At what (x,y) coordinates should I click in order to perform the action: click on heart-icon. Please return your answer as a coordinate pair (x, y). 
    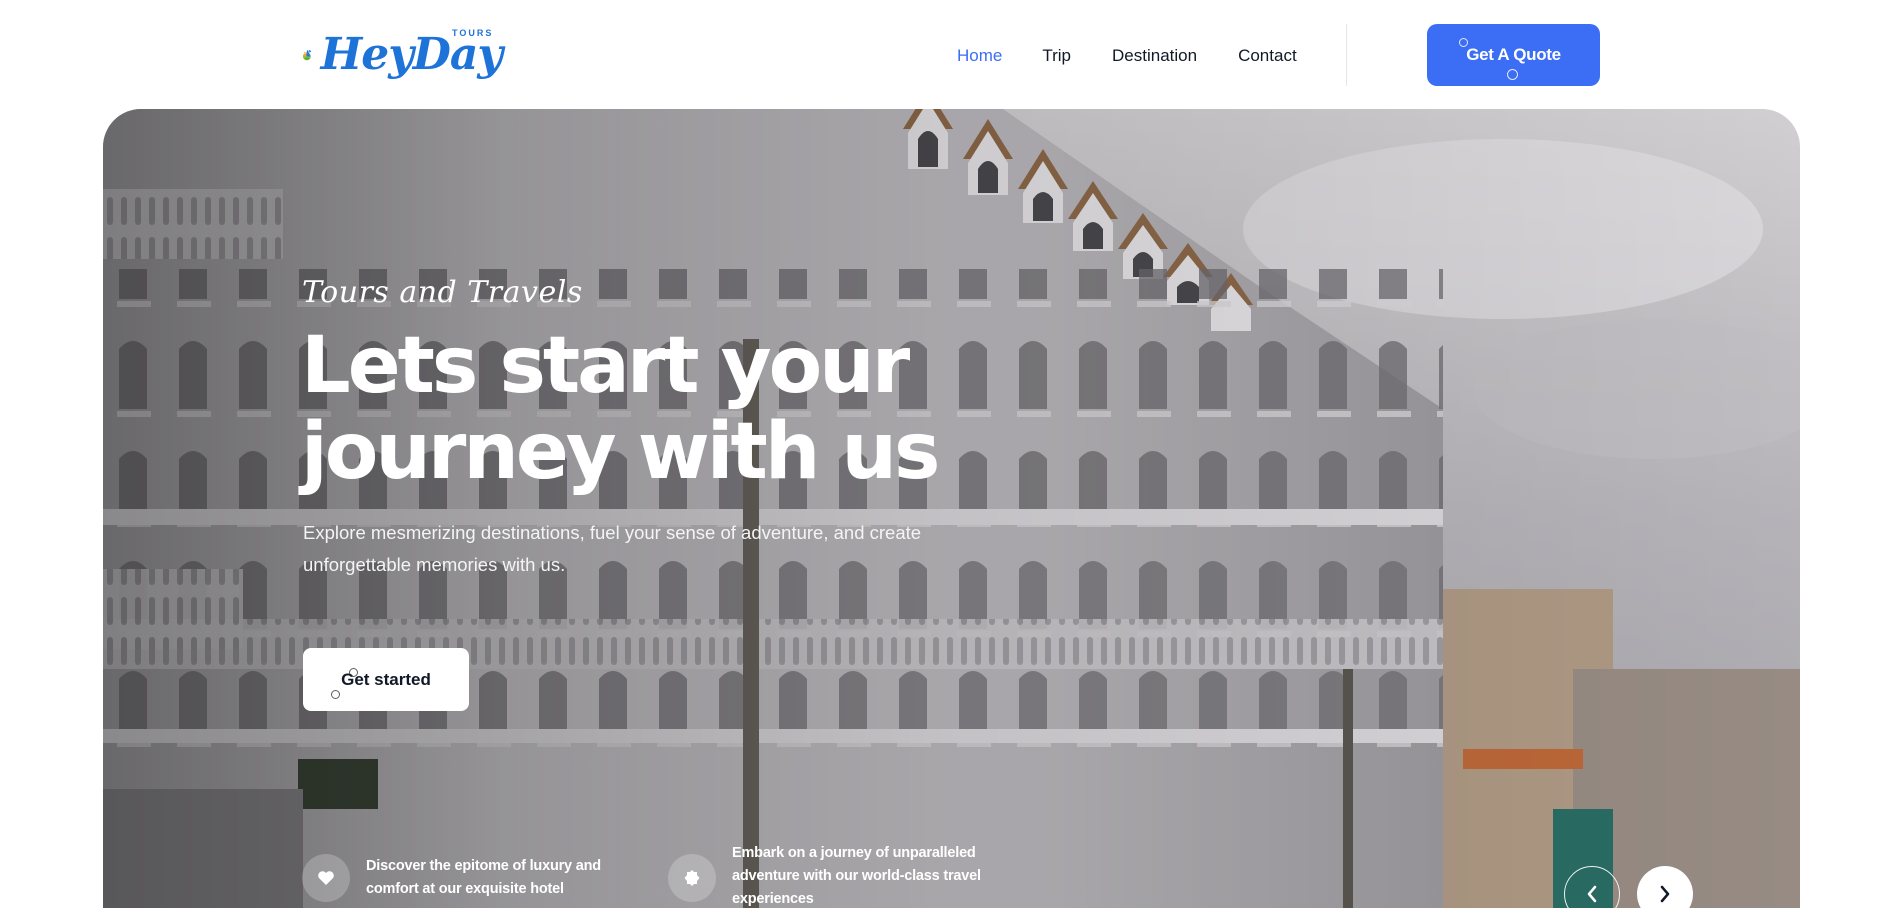
    Looking at the image, I should click on (326, 878).